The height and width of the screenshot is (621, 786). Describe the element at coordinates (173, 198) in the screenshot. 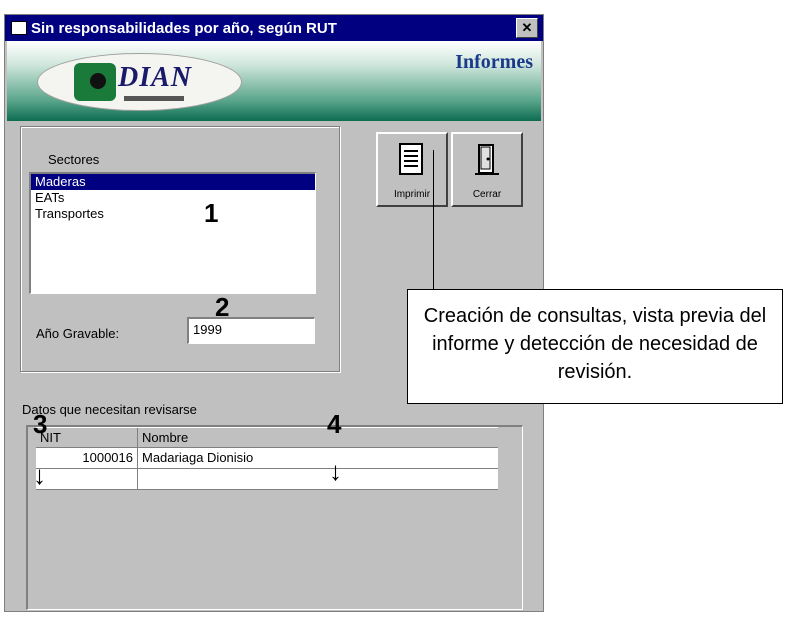

I see `sector-item-eats: EATs` at that location.